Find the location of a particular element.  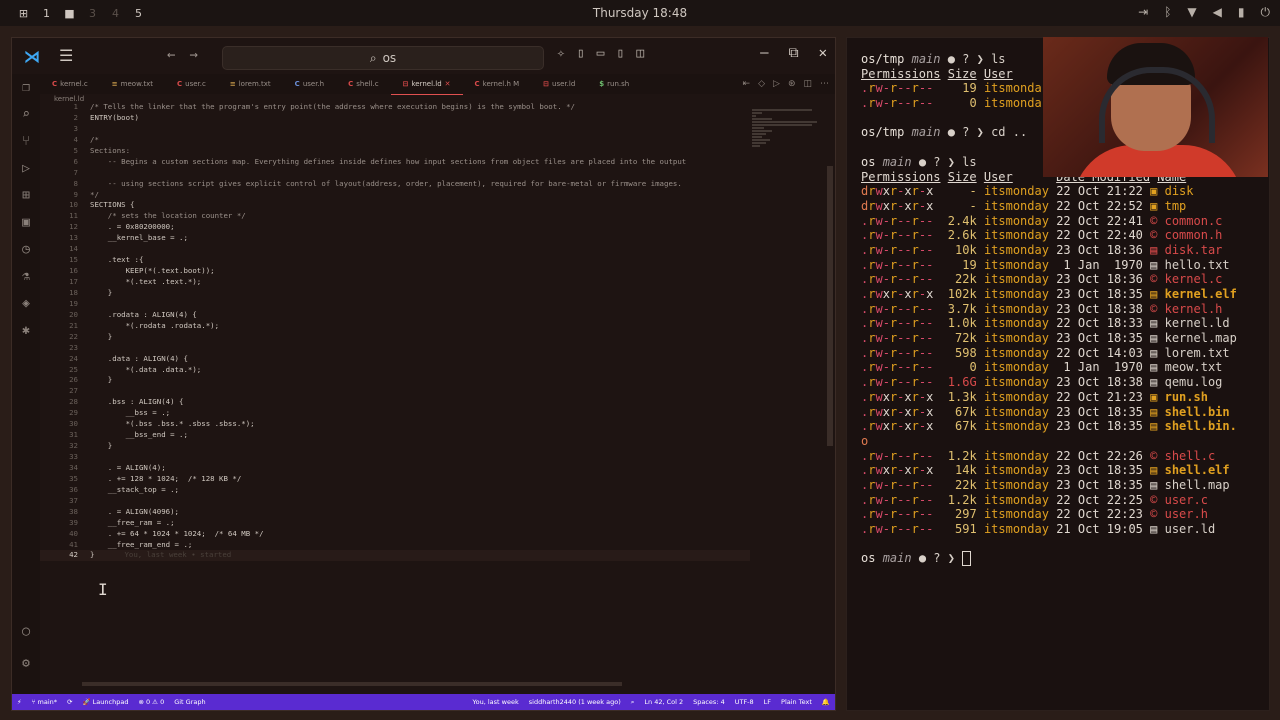

blame-status: You, last week is located at coordinates (496, 702).